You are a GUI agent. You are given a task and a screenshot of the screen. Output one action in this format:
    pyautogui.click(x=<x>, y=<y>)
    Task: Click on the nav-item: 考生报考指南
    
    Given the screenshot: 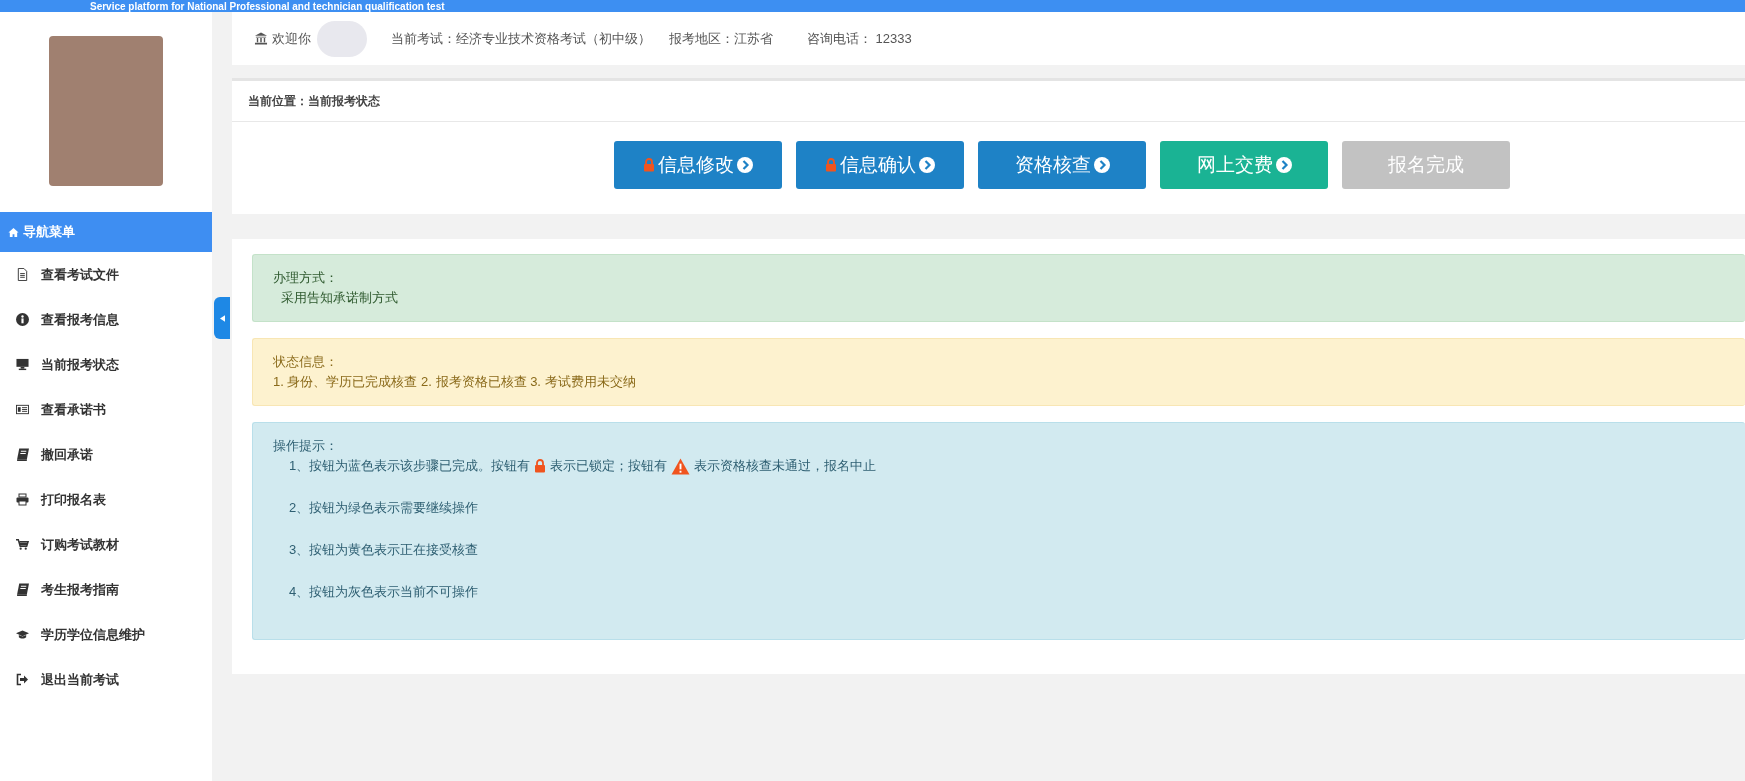 What is the action you would take?
    pyautogui.click(x=106, y=589)
    